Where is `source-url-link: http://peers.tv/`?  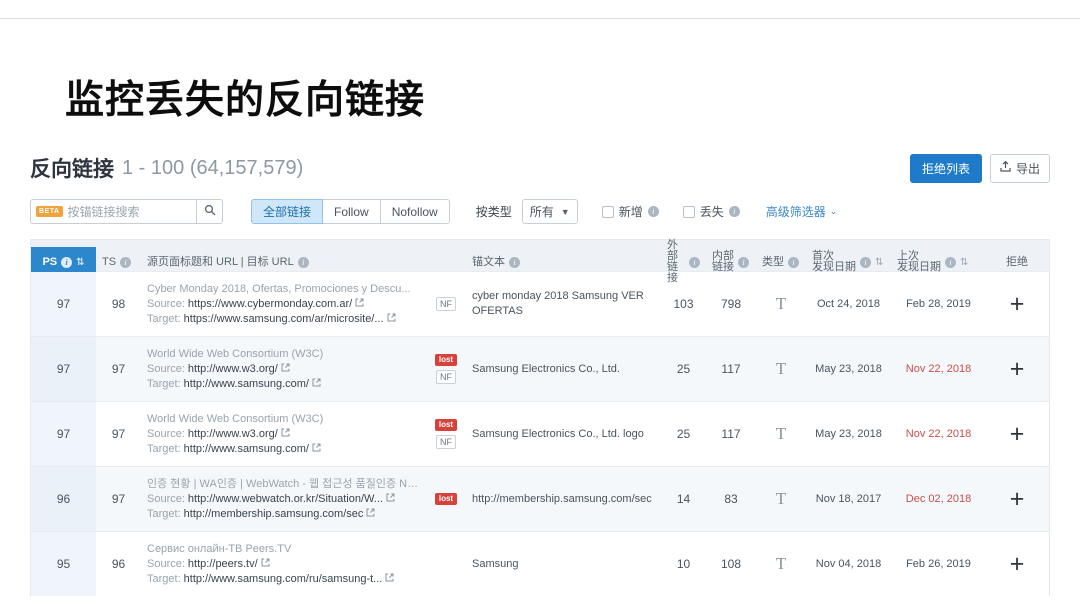 source-url-link: http://peers.tv/ is located at coordinates (223, 564).